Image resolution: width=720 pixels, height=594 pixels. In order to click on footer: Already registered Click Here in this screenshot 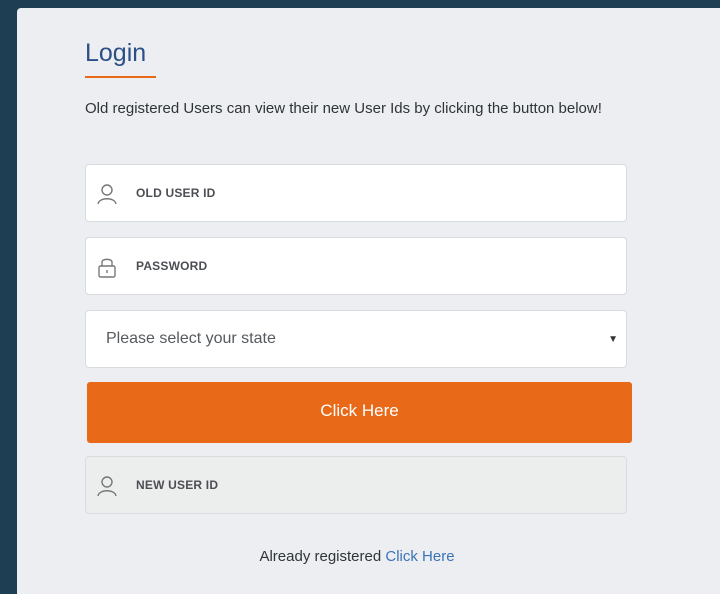, I will do `click(357, 556)`.